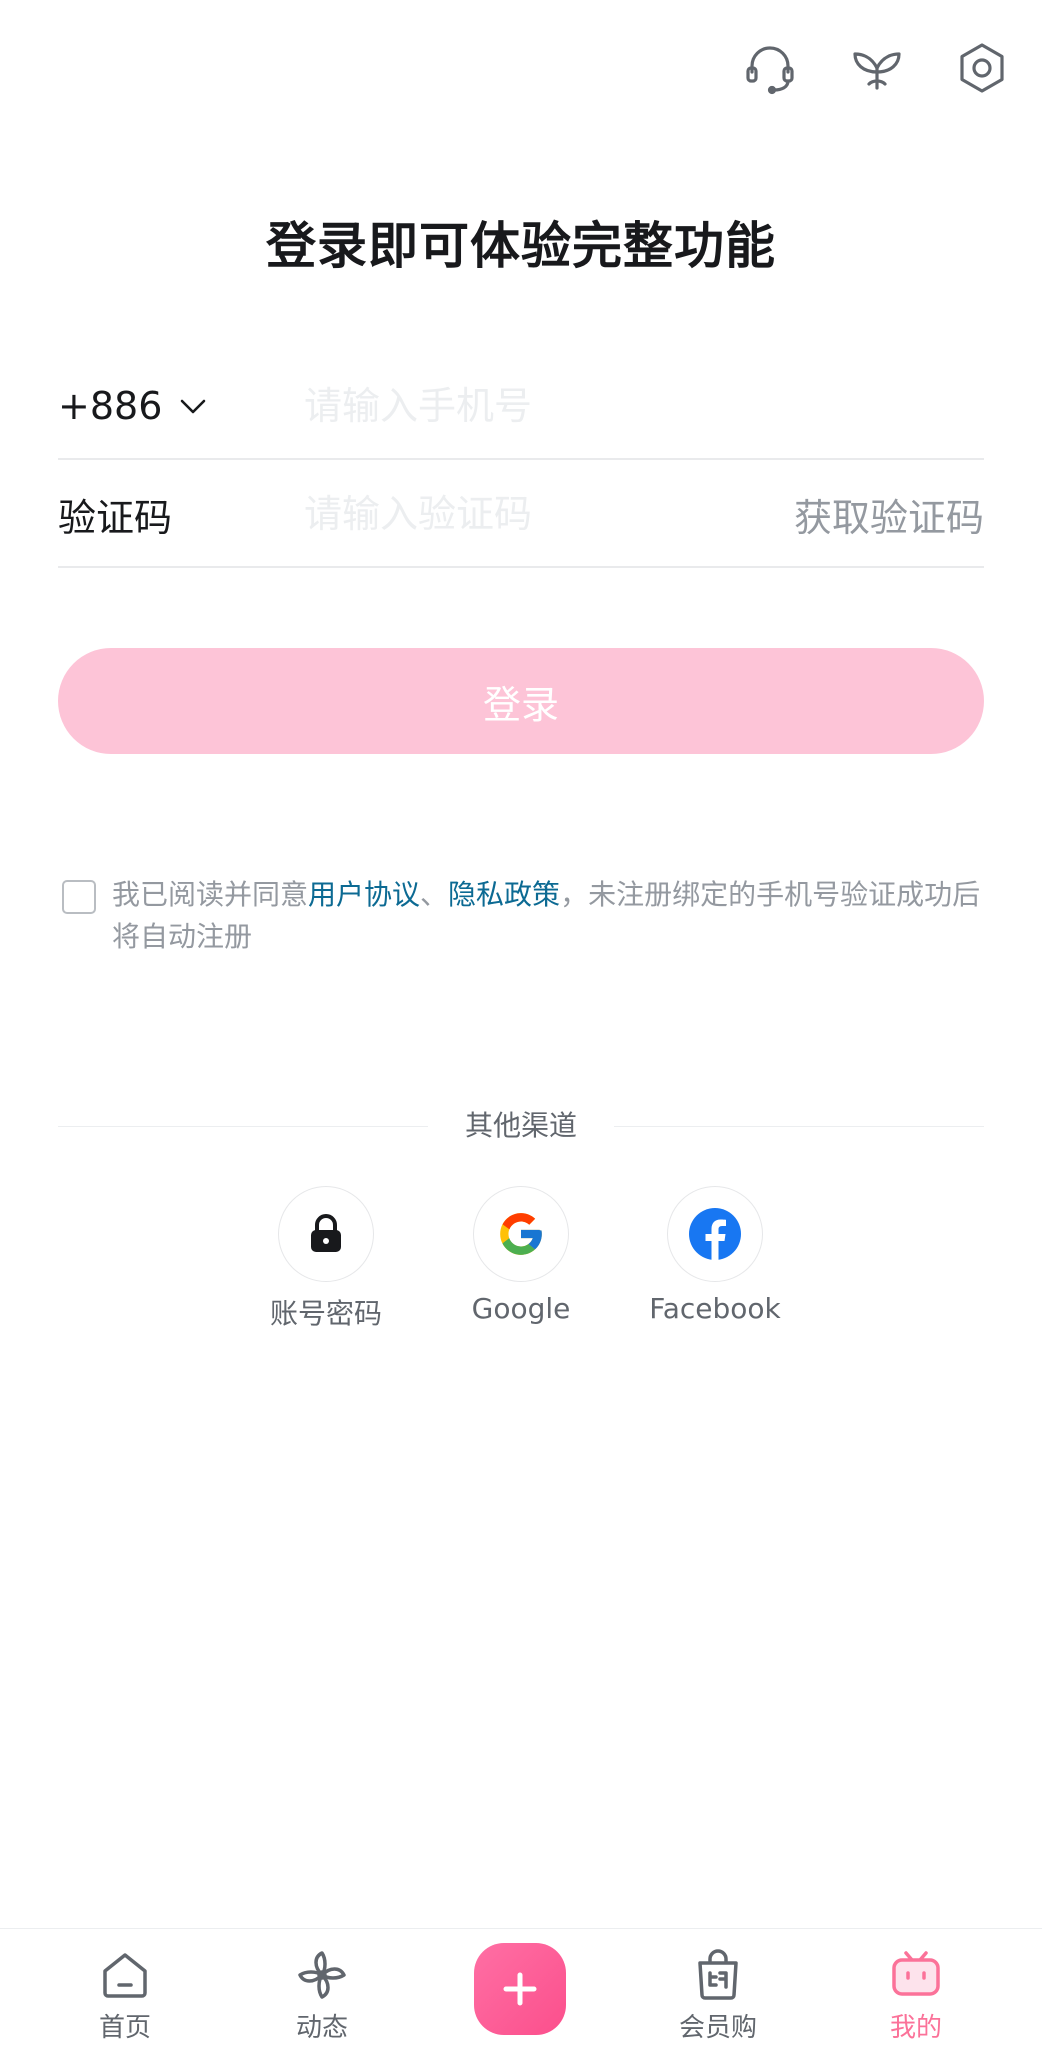 Image resolution: width=1042 pixels, height=2048 pixels. I want to click on nav-mine: 我的, so click(916, 1988).